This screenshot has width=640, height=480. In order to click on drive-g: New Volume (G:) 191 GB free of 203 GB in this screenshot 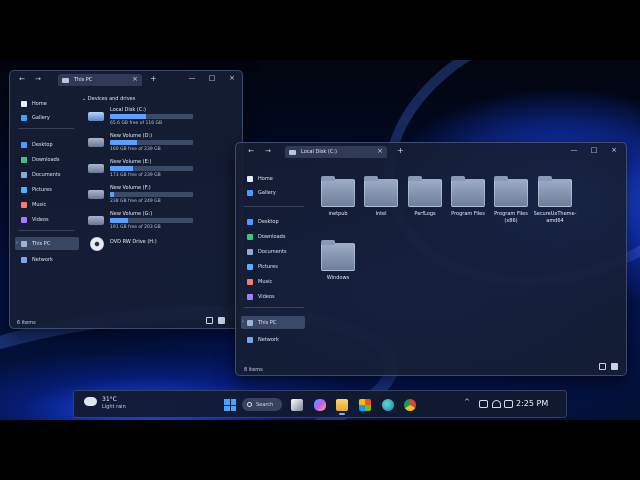, I will do `click(148, 223)`.